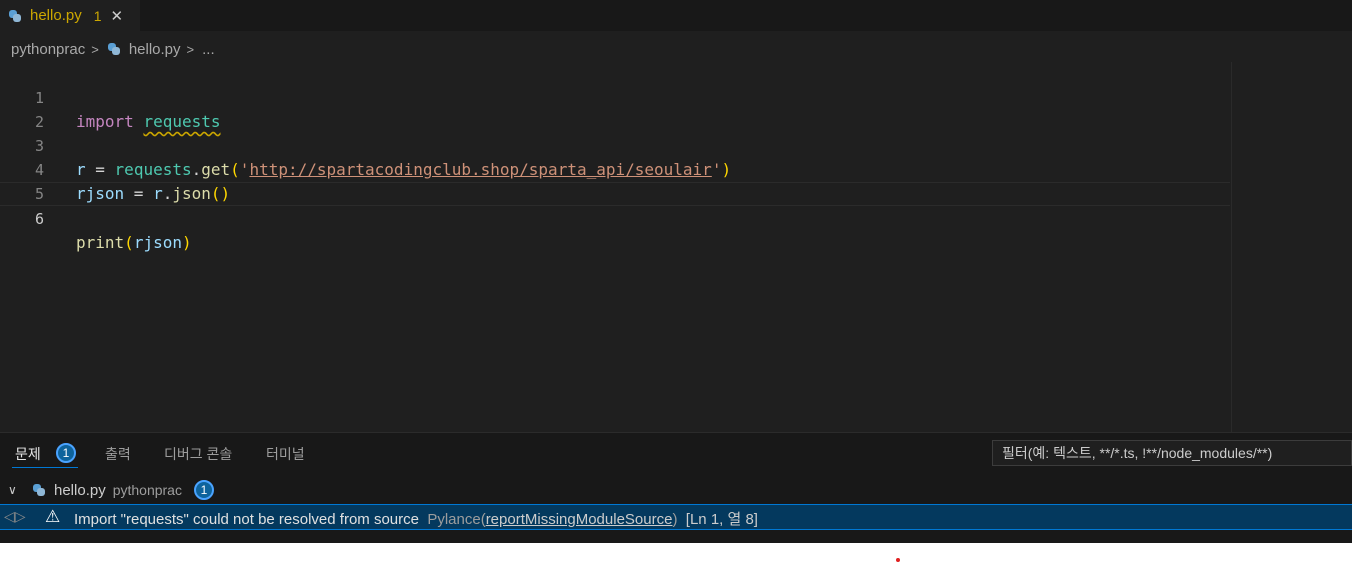 The height and width of the screenshot is (564, 1352). I want to click on tab-problem-count: 1, so click(97, 15).